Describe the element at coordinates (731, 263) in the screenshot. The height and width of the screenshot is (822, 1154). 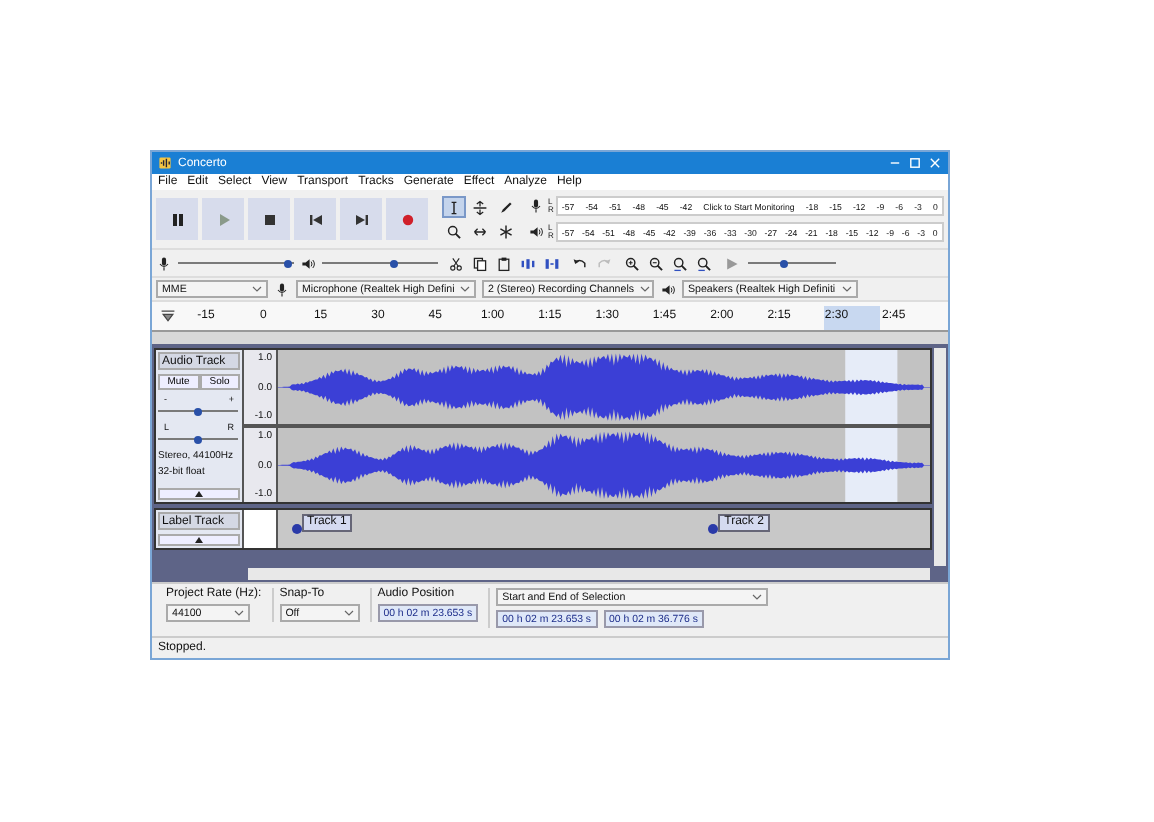
I see `play-icon` at that location.